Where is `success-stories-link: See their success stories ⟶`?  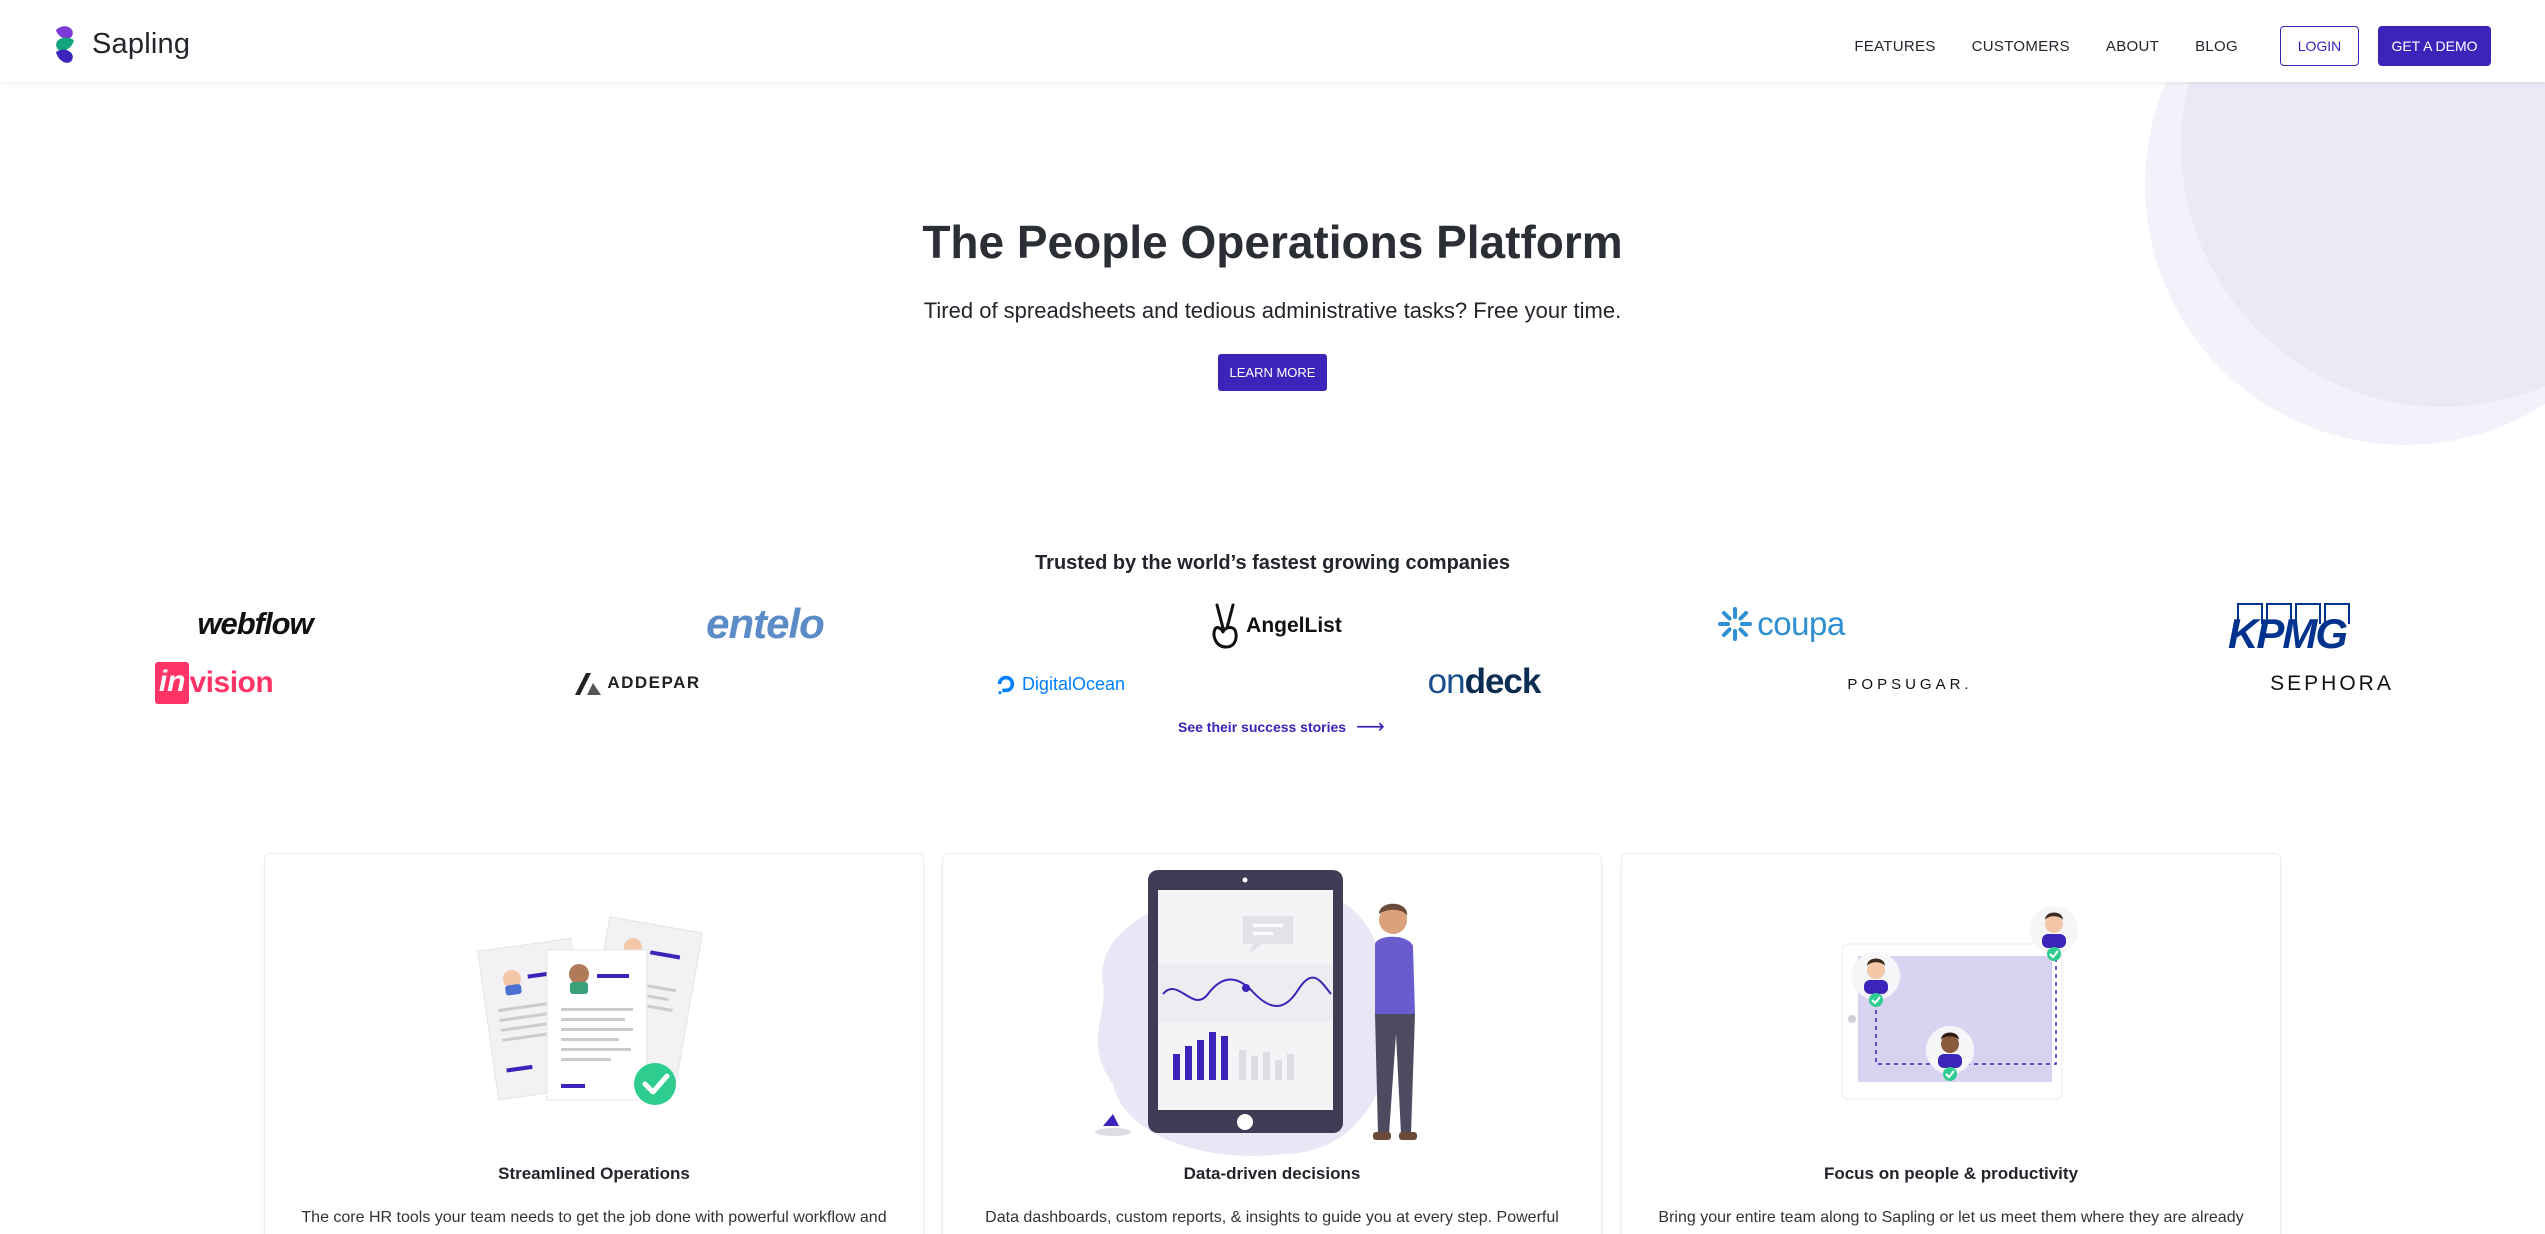
success-stories-link: See their success stories ⟶ is located at coordinates (1281, 726).